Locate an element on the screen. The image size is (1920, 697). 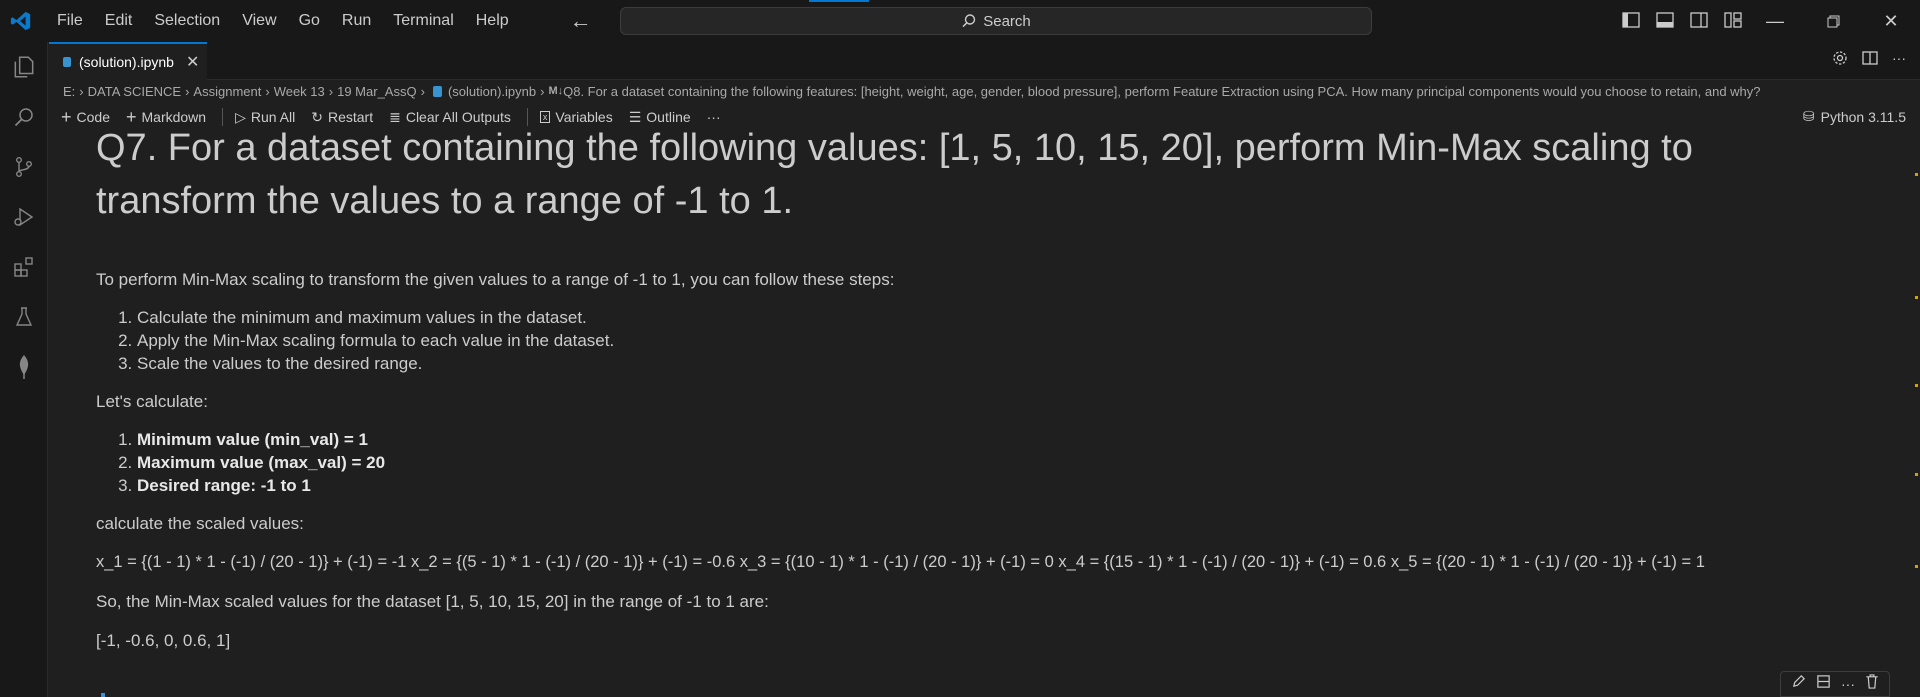
toolbar-divider is located at coordinates (527, 117).